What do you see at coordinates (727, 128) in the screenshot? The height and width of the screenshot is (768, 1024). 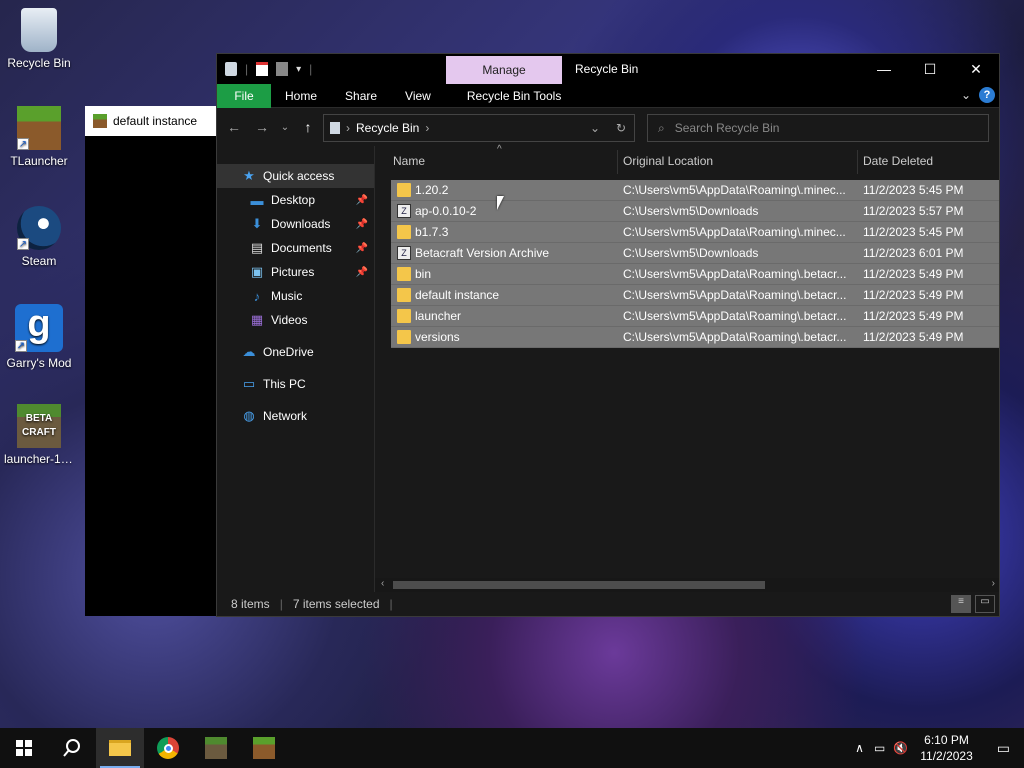 I see `search-input: Search Recycle Bin` at bounding box center [727, 128].